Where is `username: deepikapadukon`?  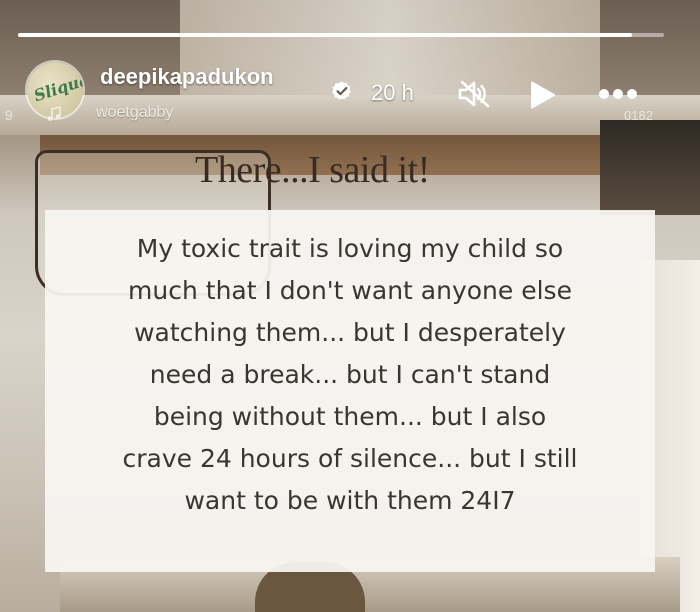
username: deepikapadukon is located at coordinates (187, 77).